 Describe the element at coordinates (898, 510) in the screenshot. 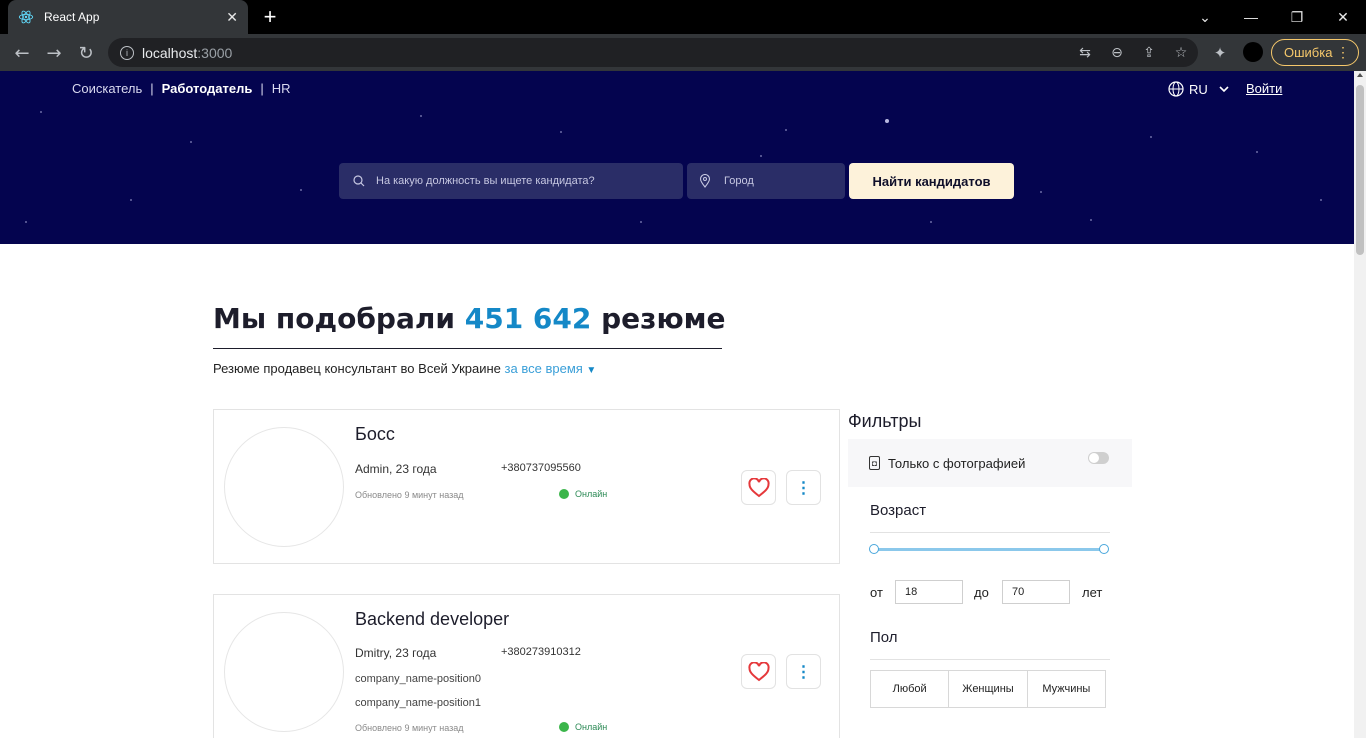

I see `age-section-title: Возраст` at that location.